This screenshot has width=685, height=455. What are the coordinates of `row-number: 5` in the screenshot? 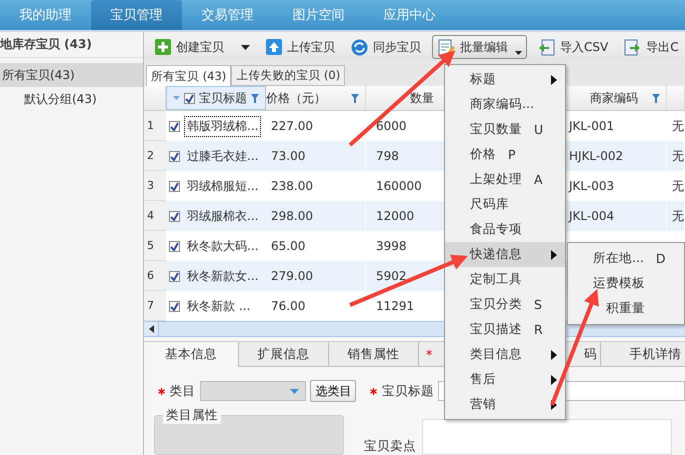 It's located at (155, 246).